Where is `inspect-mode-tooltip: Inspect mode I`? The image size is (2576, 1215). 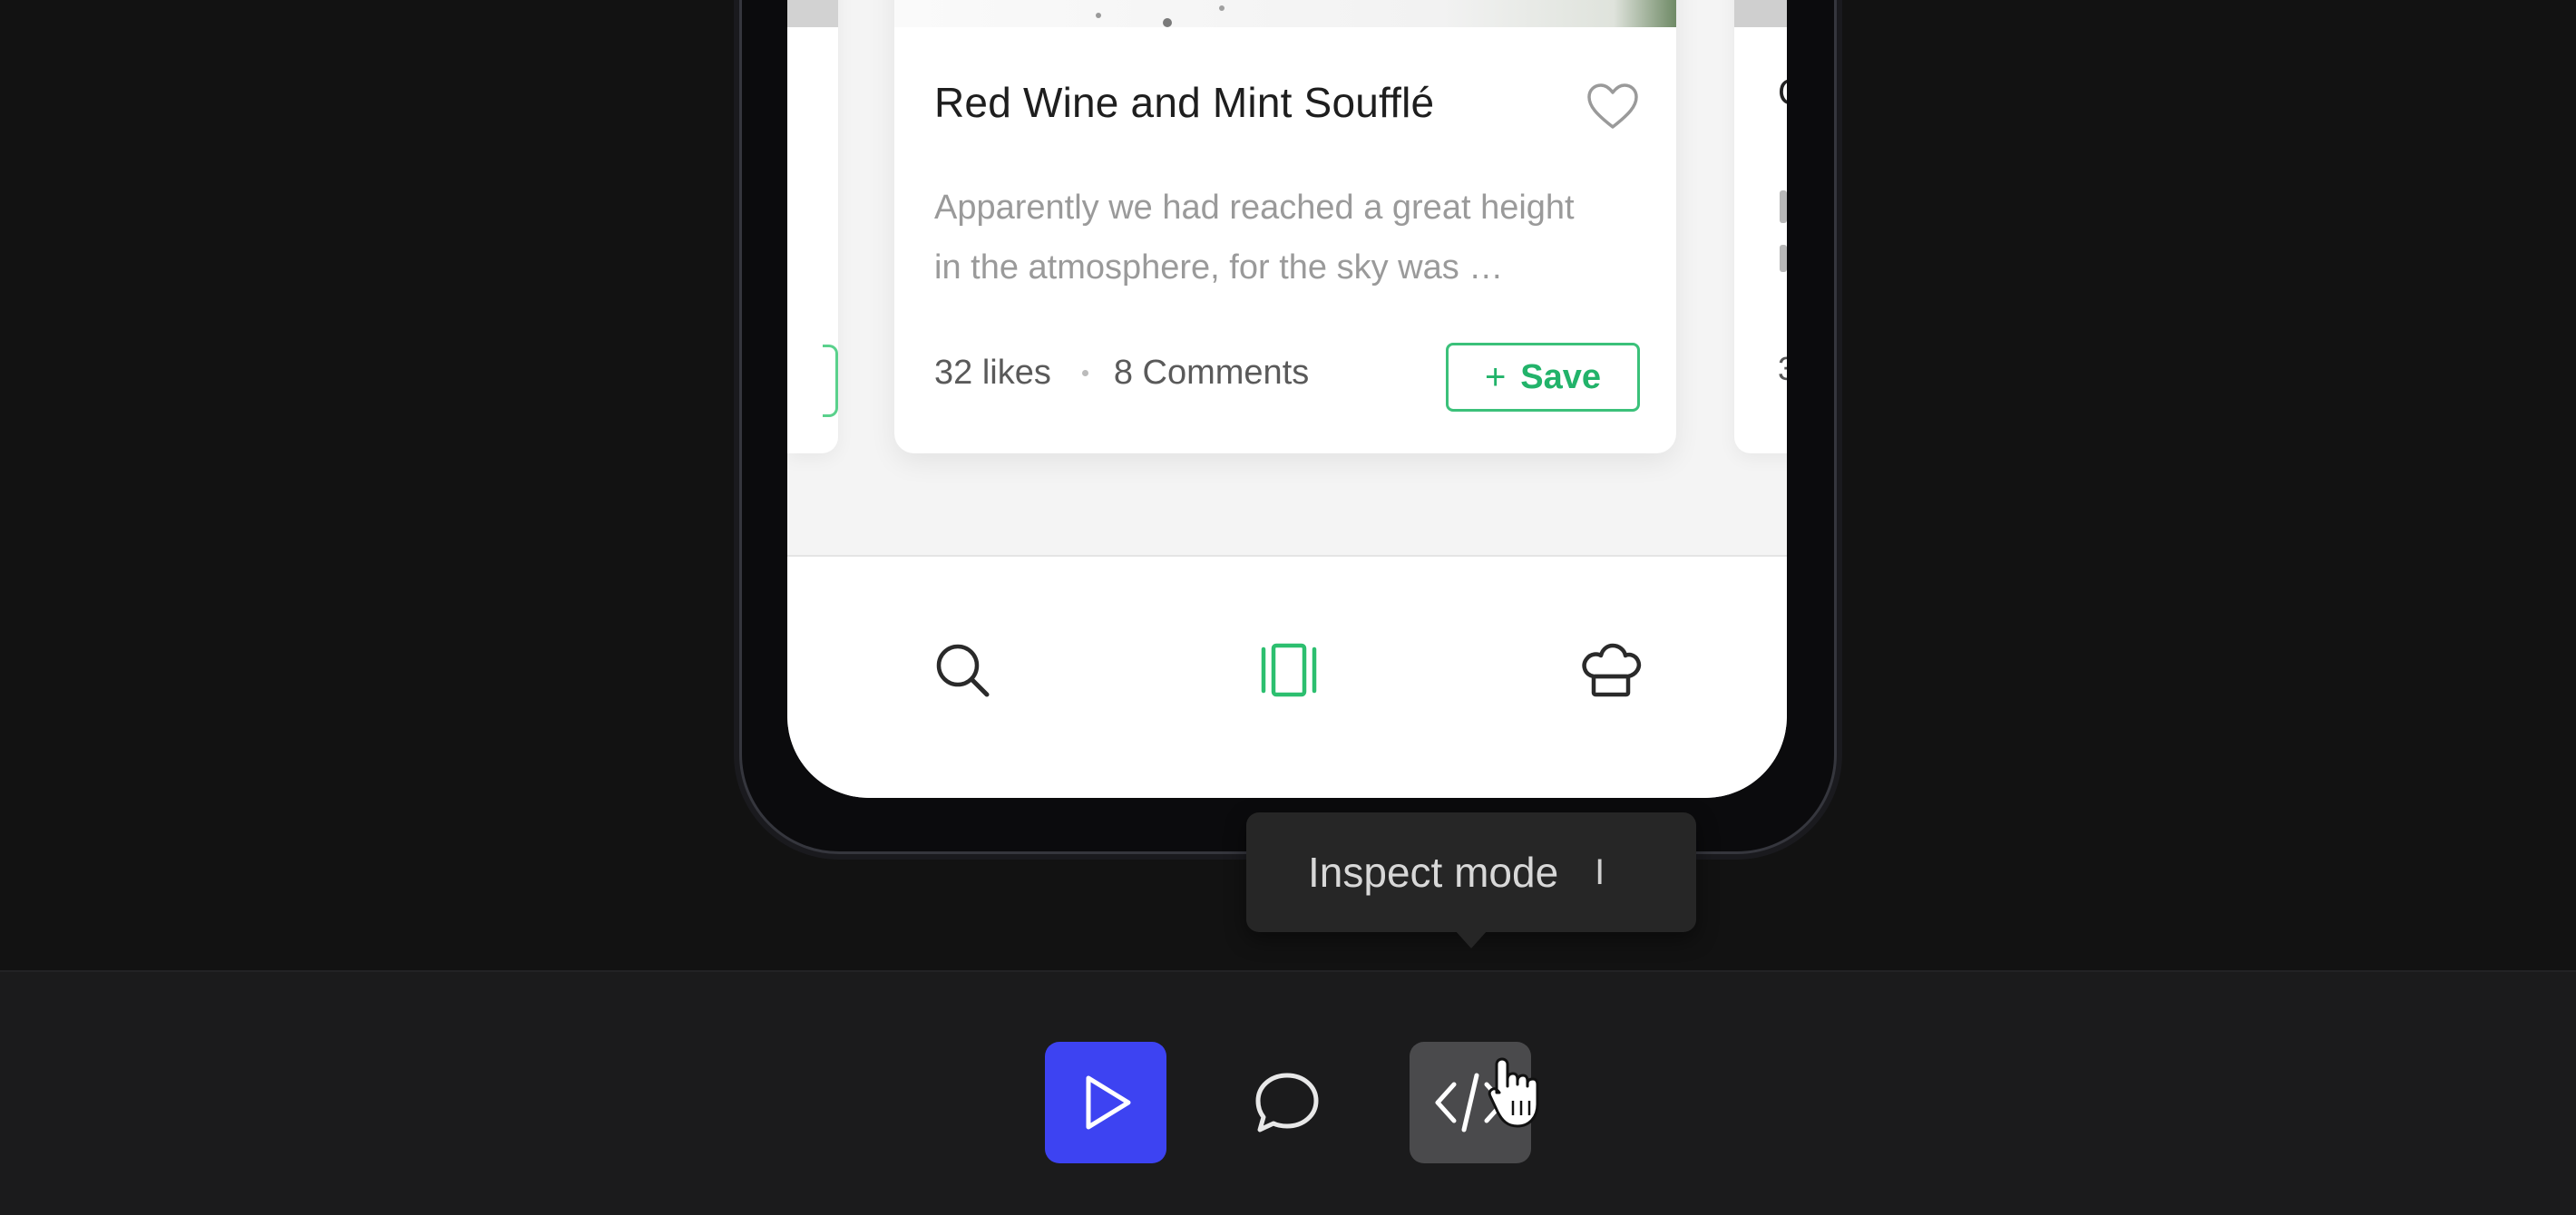
inspect-mode-tooltip: Inspect mode I is located at coordinates (1471, 872).